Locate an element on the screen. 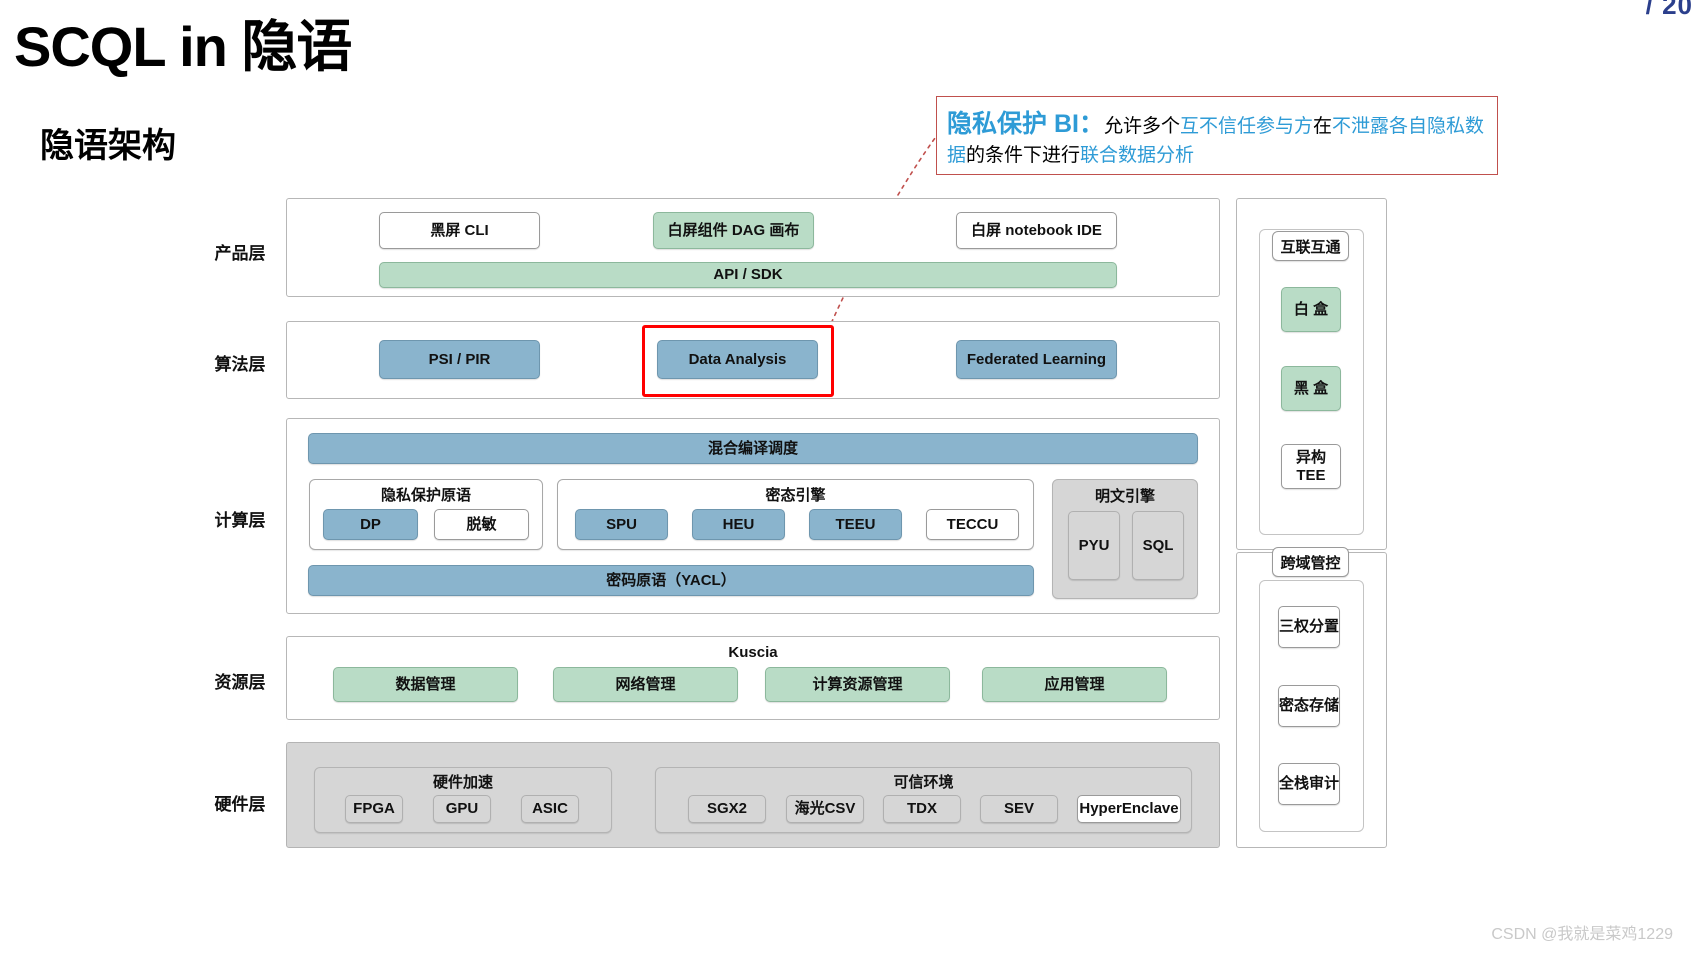  compute-group-title-plaintext-engine: 明文引擎 is located at coordinates (1124, 496).